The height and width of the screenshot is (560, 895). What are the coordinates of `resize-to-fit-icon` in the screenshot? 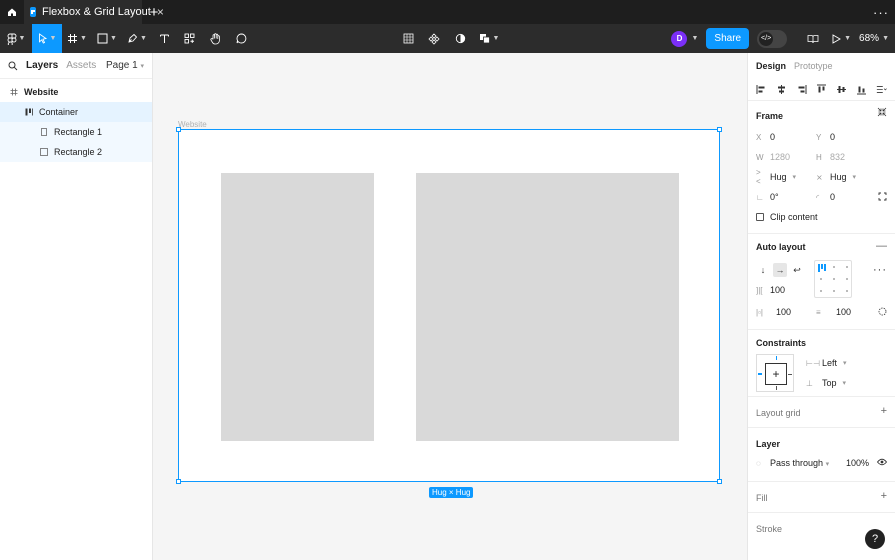 It's located at (882, 113).